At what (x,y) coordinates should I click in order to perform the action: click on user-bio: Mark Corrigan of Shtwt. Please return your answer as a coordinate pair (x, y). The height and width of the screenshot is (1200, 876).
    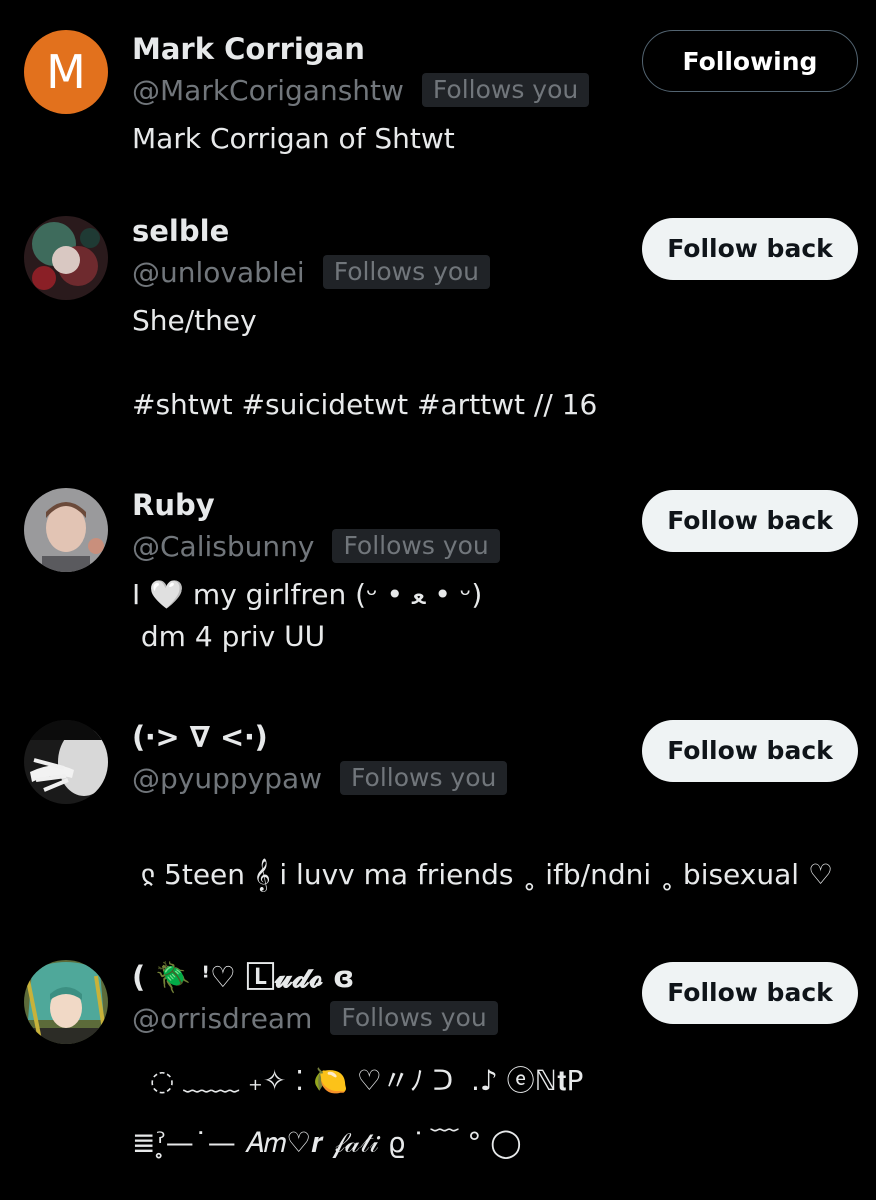
    Looking at the image, I should click on (293, 138).